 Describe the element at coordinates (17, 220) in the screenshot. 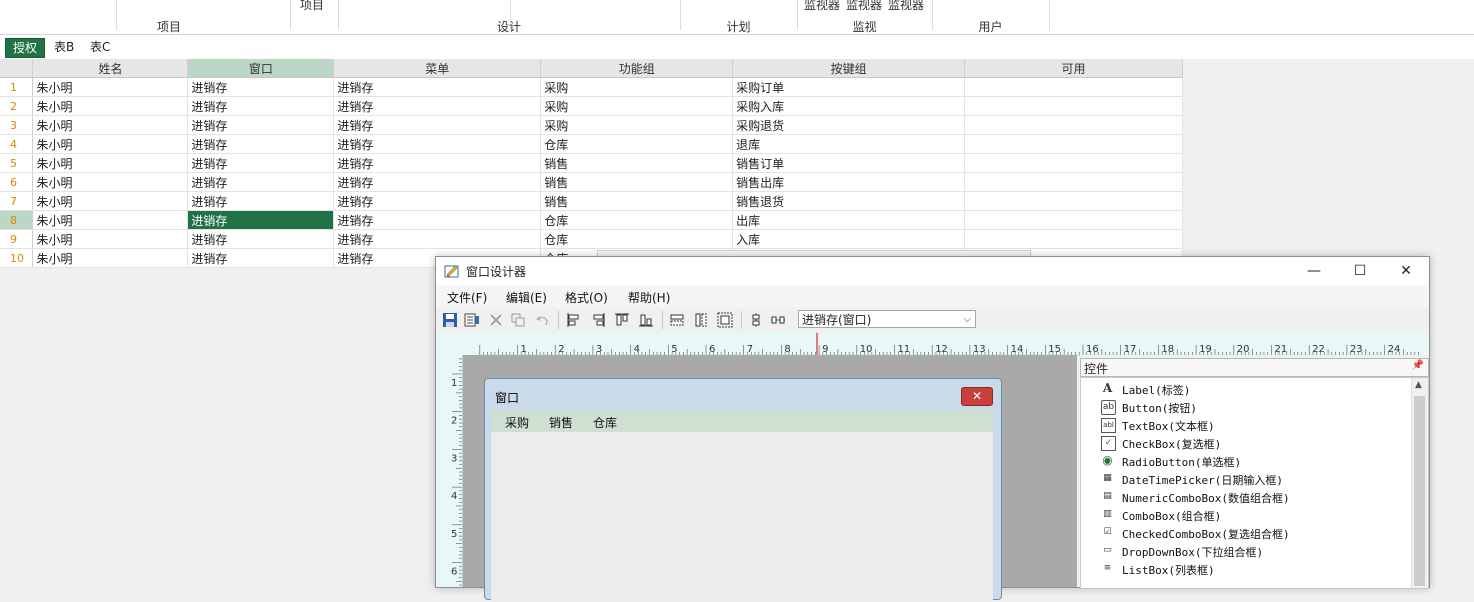

I see `row-number: 8` at that location.